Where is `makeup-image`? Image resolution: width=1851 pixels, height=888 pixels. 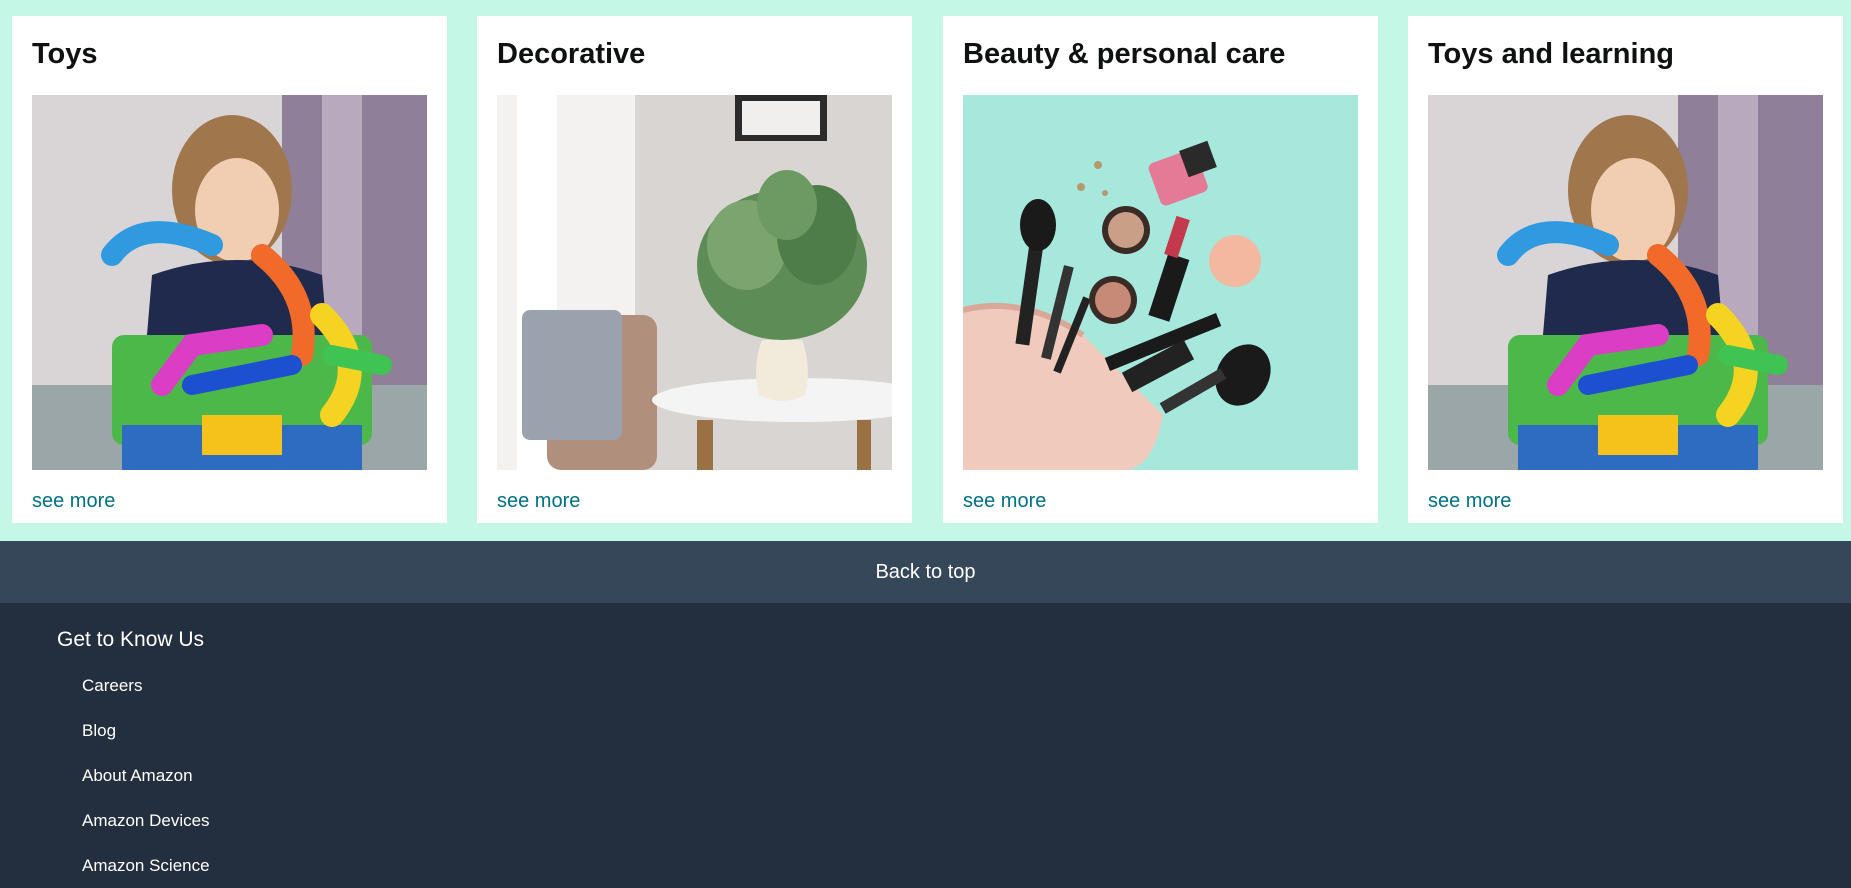 makeup-image is located at coordinates (1160, 282).